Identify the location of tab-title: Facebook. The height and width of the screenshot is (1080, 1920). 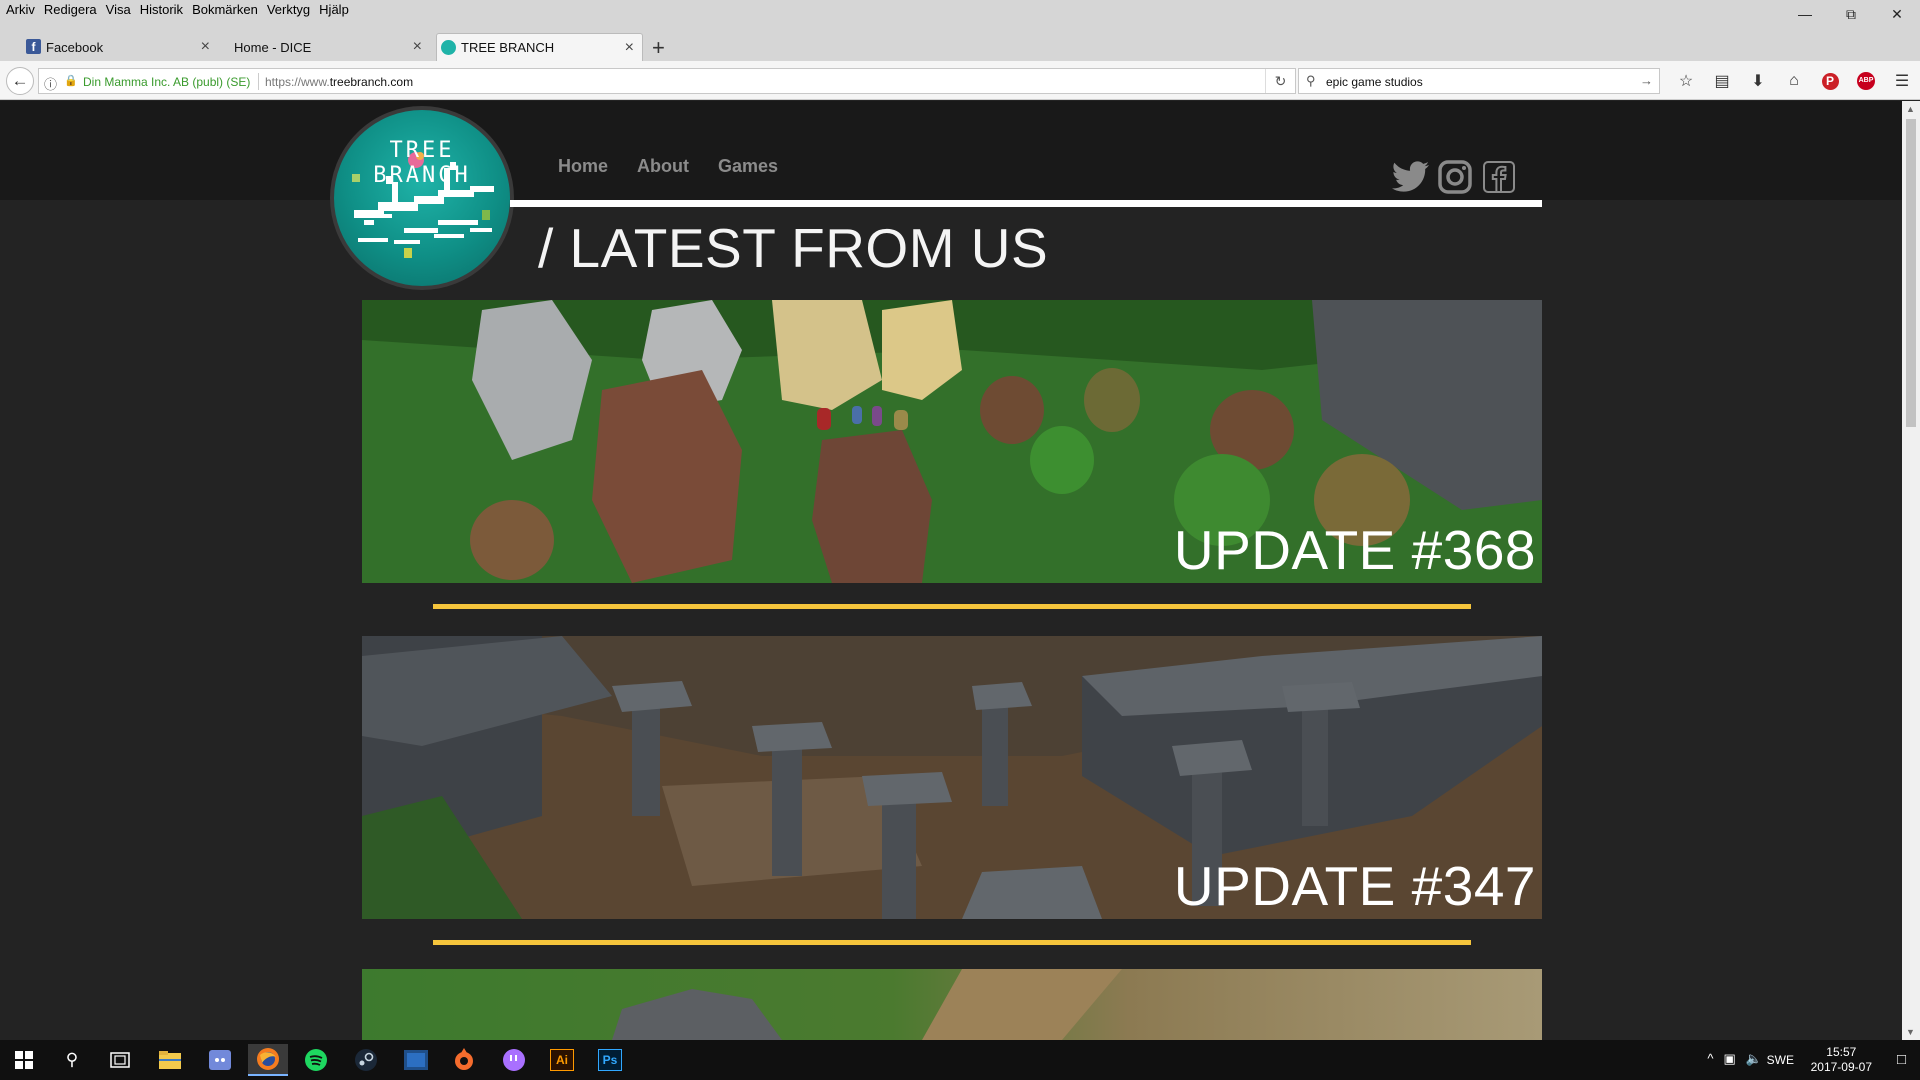
(75, 47).